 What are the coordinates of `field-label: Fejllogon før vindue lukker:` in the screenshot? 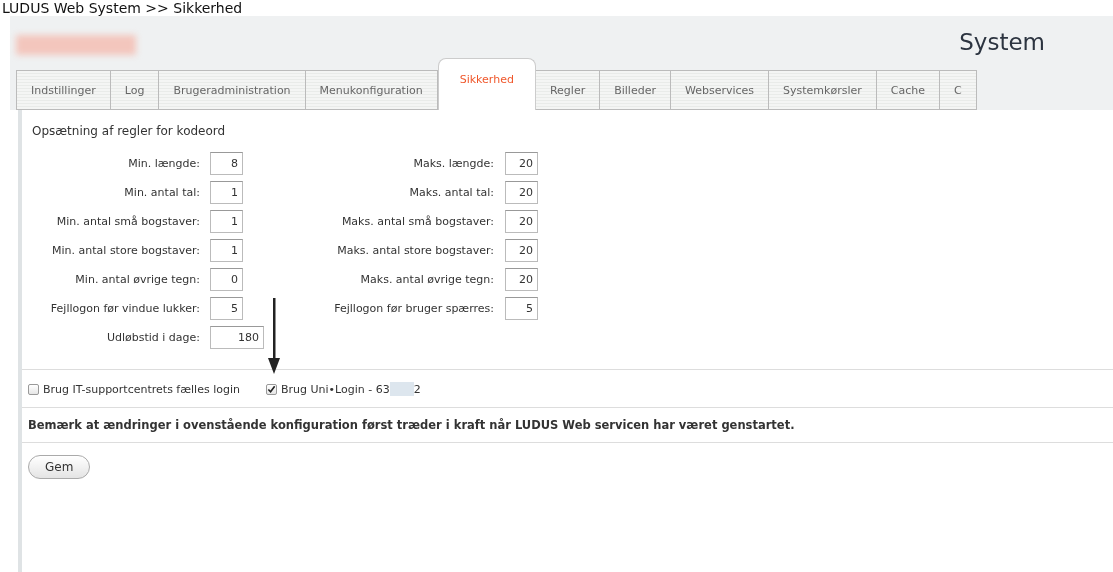 It's located at (125, 308).